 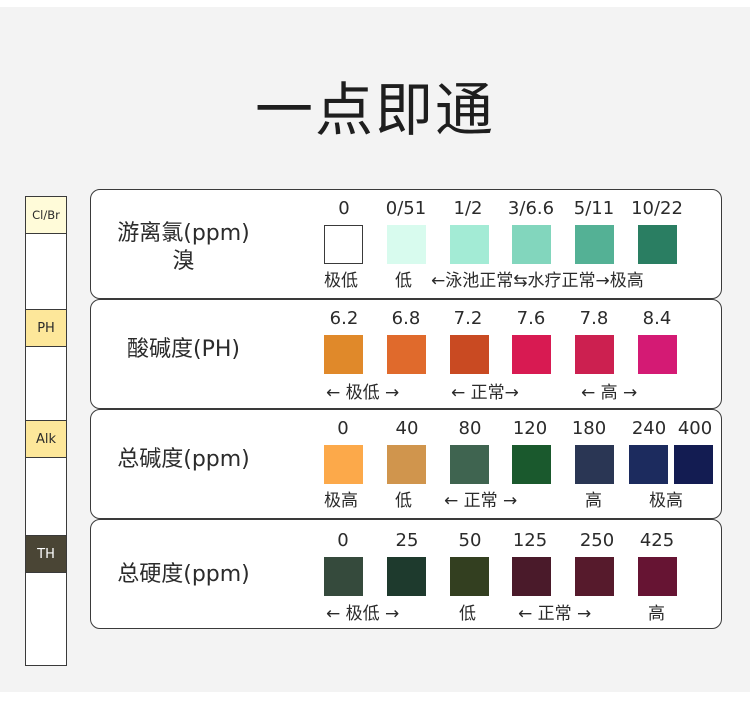 I want to click on hardness-value-1: 25, so click(x=407, y=540).